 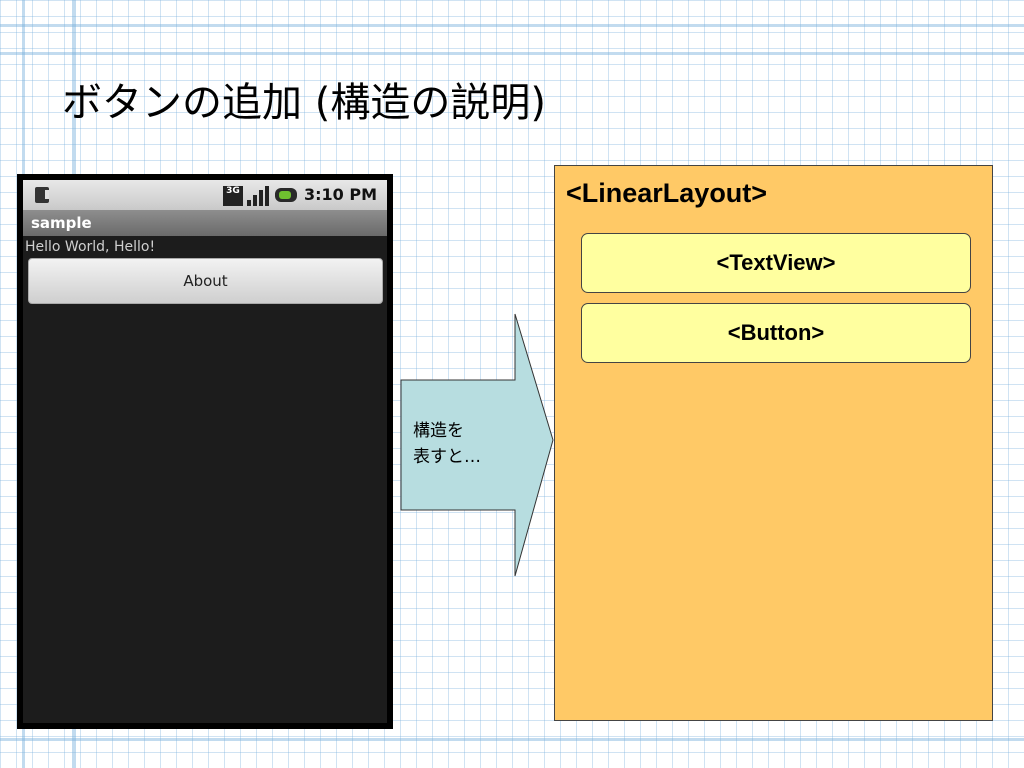 What do you see at coordinates (205, 223) in the screenshot?
I see `app-title-bar: sample` at bounding box center [205, 223].